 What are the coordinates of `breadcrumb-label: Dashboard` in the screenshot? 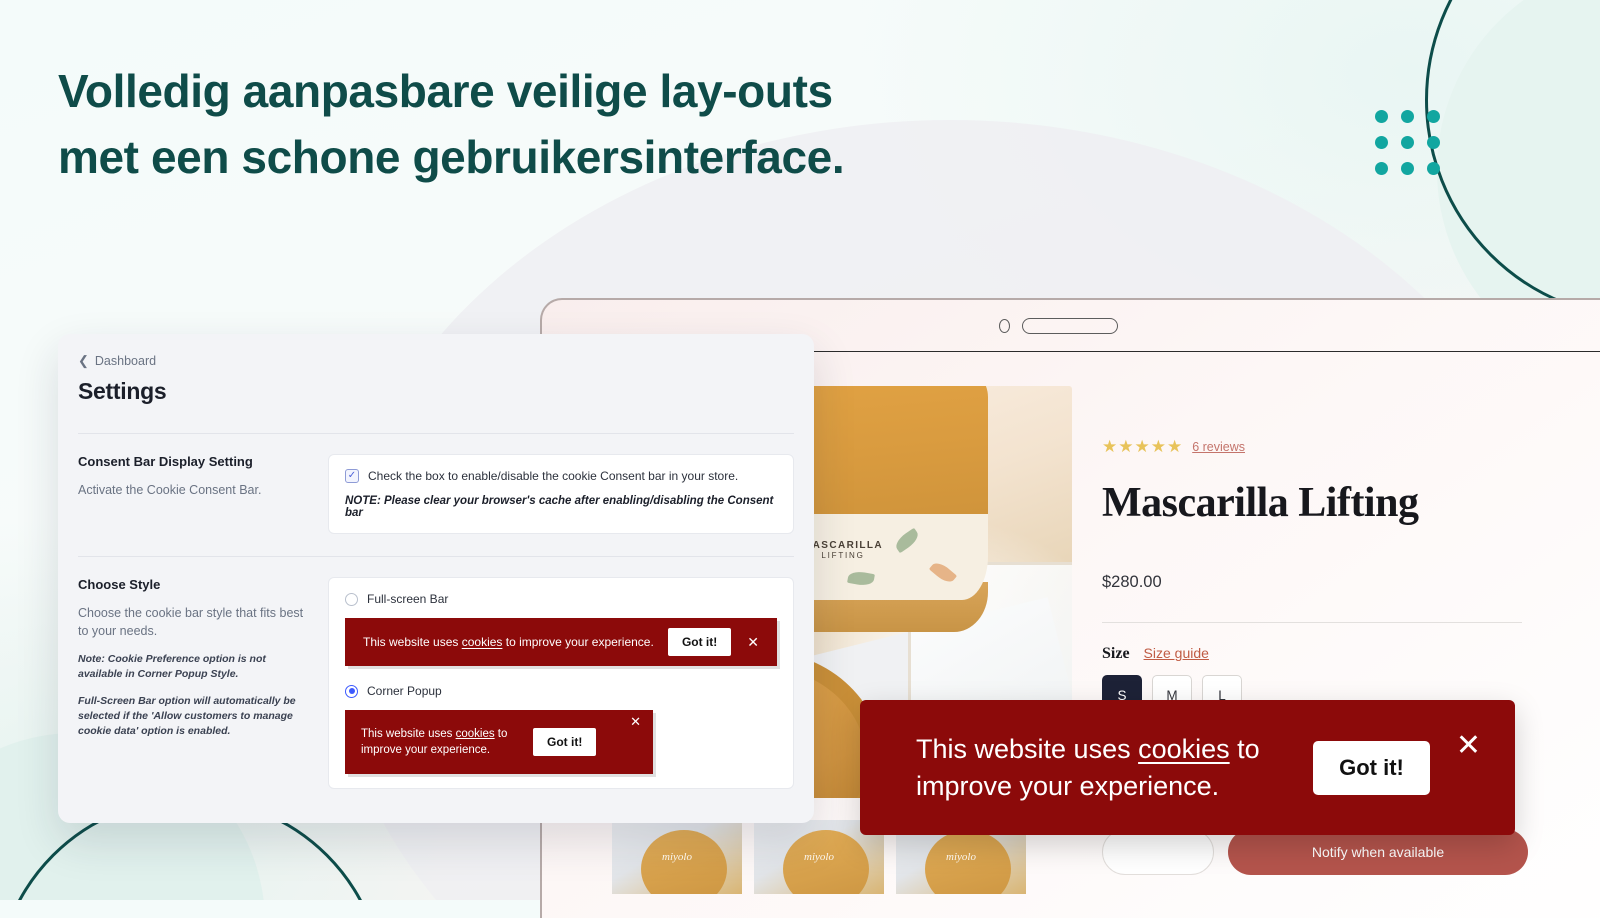 It's located at (125, 360).